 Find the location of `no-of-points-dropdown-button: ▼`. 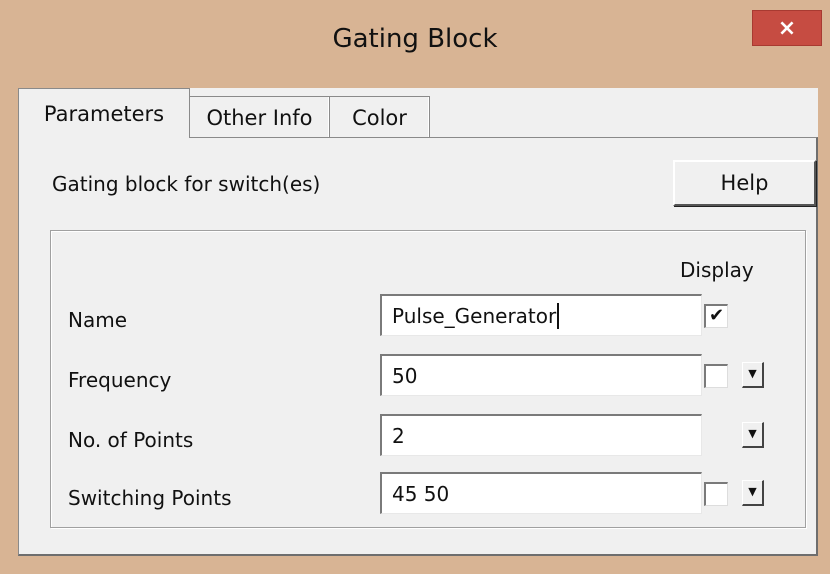

no-of-points-dropdown-button: ▼ is located at coordinates (753, 435).